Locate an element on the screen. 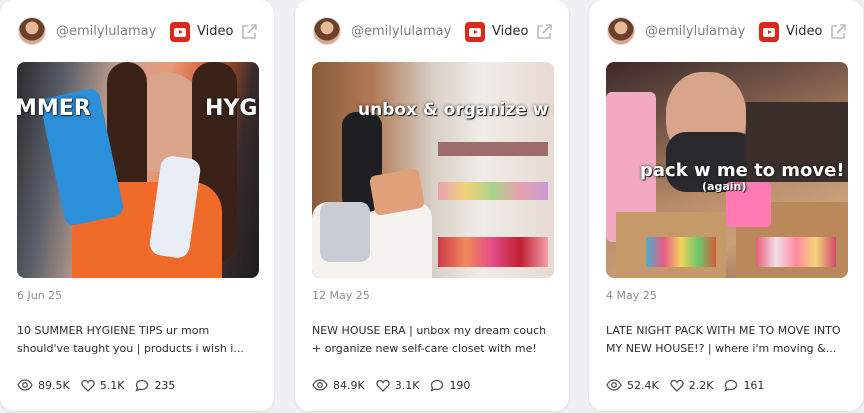  likes-stat: 2.2K is located at coordinates (692, 385).